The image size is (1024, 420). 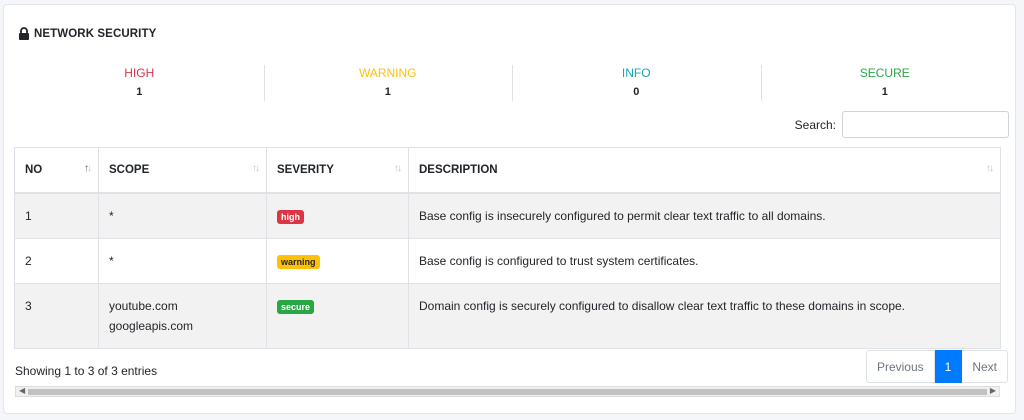 What do you see at coordinates (704, 170) in the screenshot?
I see `column-header-description: DESCRIPTION ↑↓` at bounding box center [704, 170].